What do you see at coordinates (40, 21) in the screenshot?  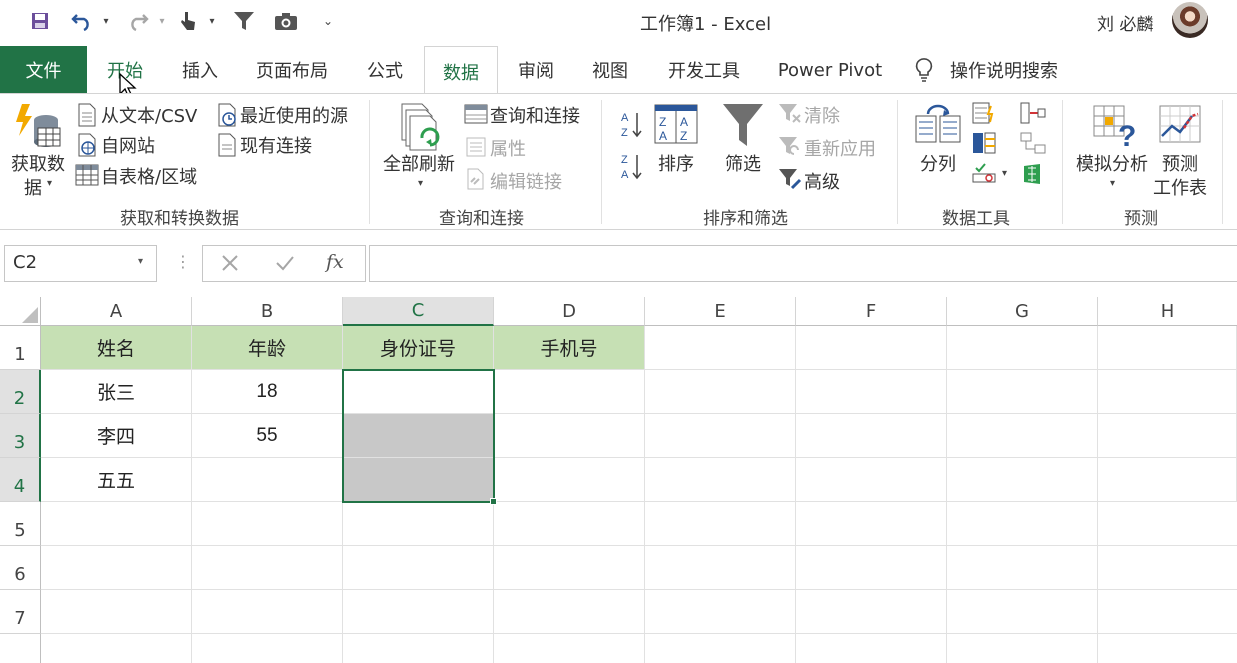 I see `save-icon` at bounding box center [40, 21].